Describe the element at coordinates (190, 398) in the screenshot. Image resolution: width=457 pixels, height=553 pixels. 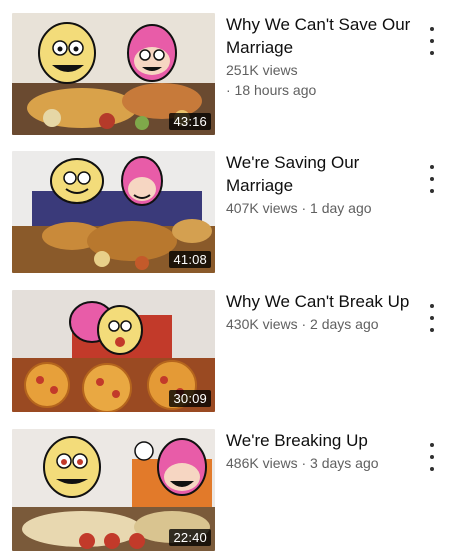
I see `video-duration: 30:09` at that location.